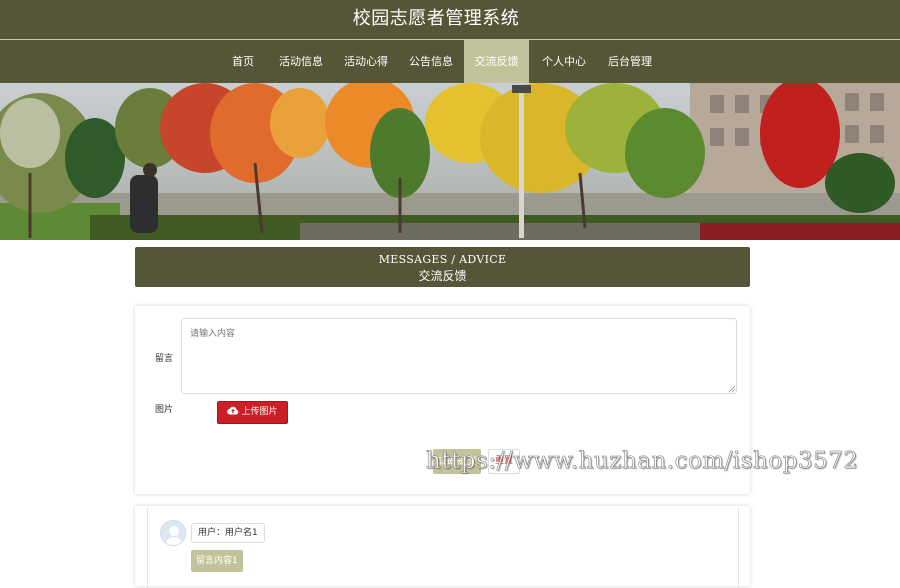  I want to click on nav-item-activity-info: 活动信息, so click(301, 61).